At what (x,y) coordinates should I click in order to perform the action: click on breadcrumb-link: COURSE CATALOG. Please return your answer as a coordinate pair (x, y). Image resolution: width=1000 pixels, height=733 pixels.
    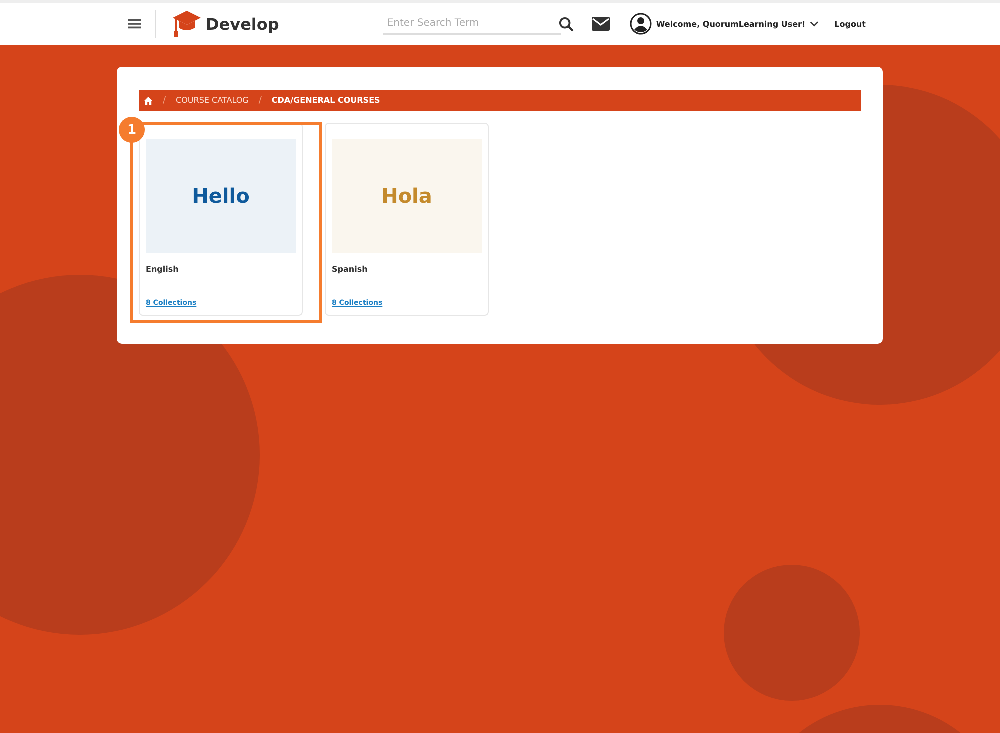
    Looking at the image, I should click on (212, 100).